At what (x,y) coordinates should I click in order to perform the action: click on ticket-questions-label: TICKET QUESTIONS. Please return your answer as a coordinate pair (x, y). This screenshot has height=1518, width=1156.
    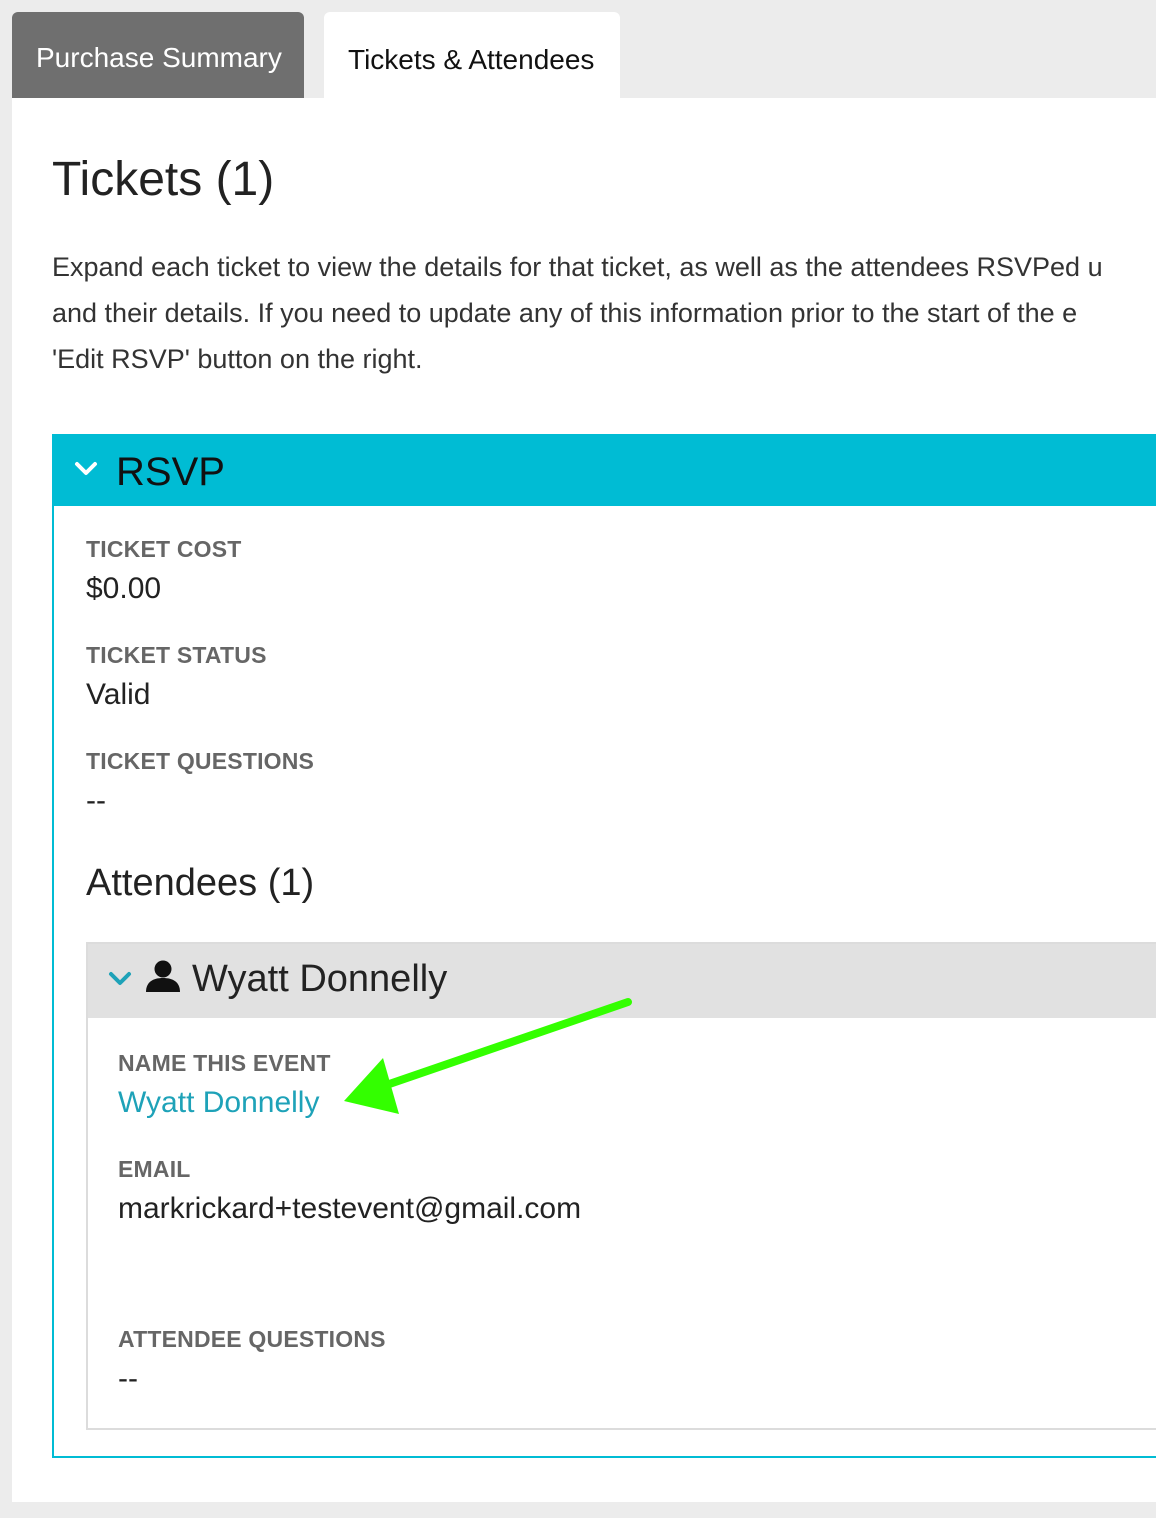
    Looking at the image, I should click on (200, 761).